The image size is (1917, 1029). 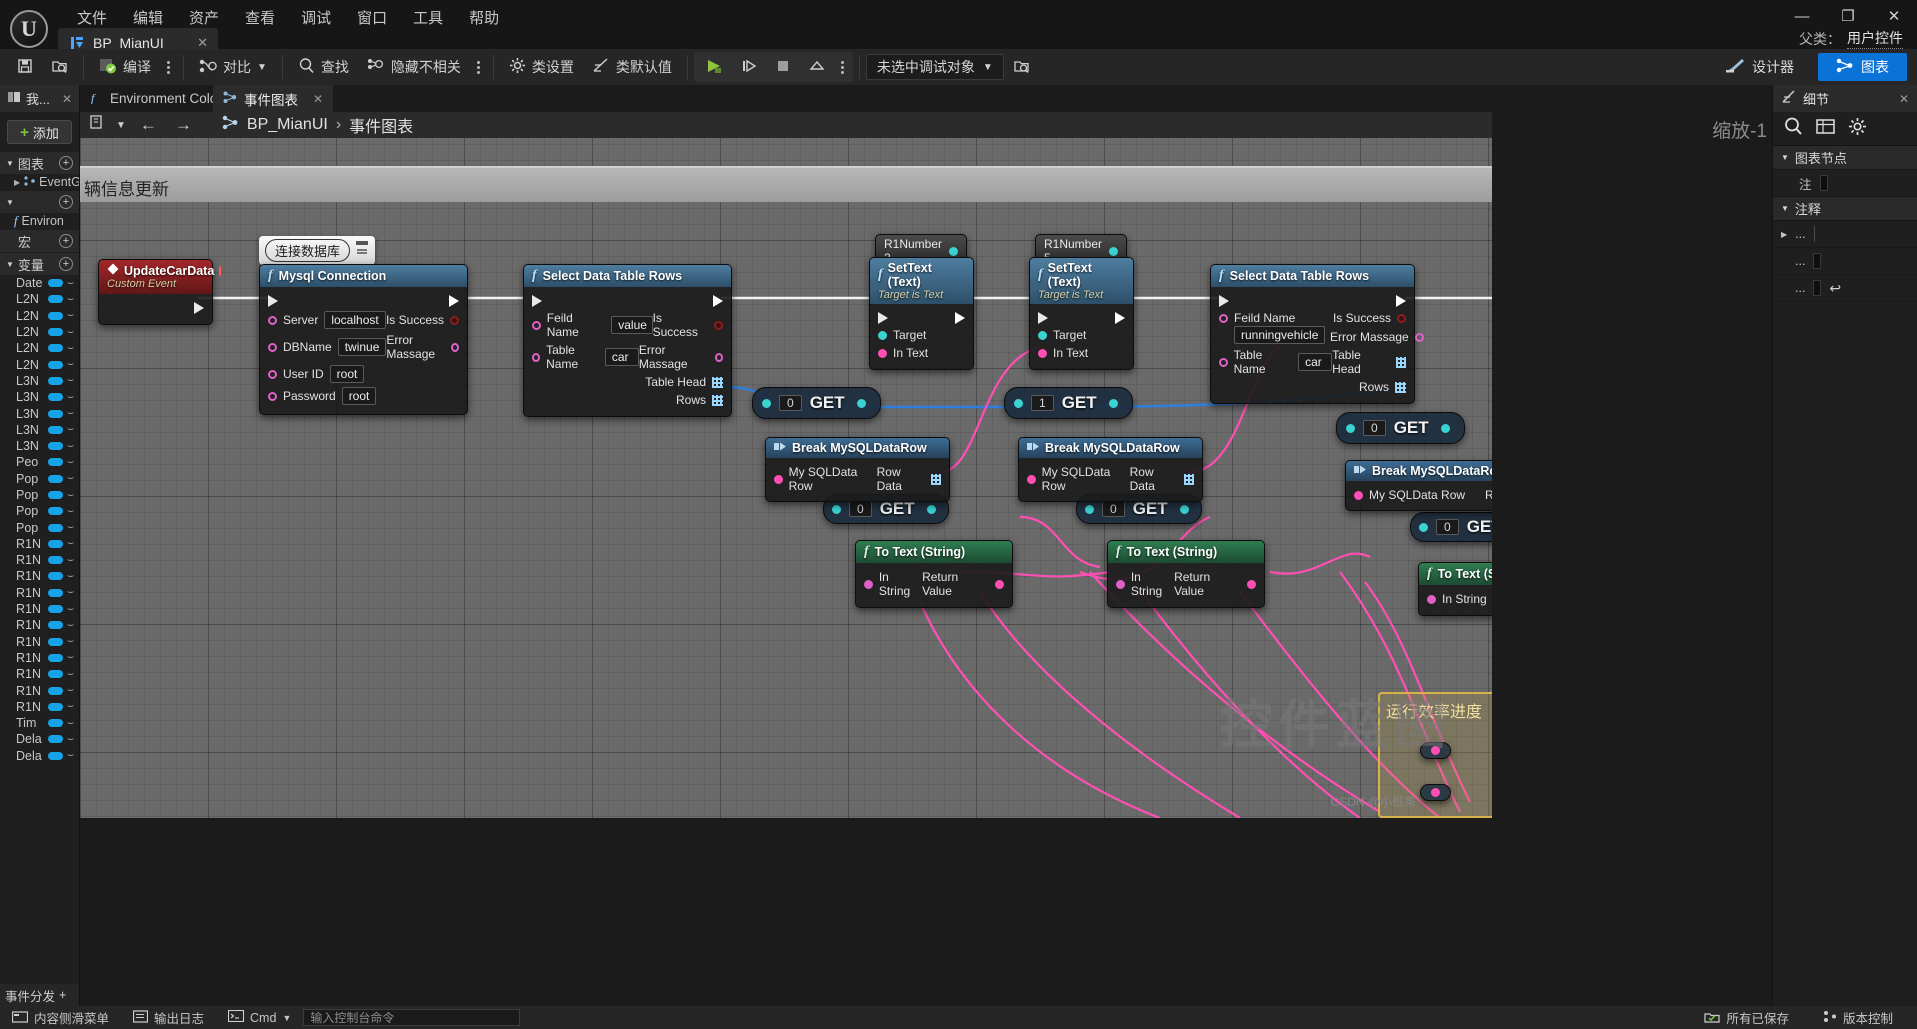 I want to click on add-button: + 添加, so click(x=39, y=132).